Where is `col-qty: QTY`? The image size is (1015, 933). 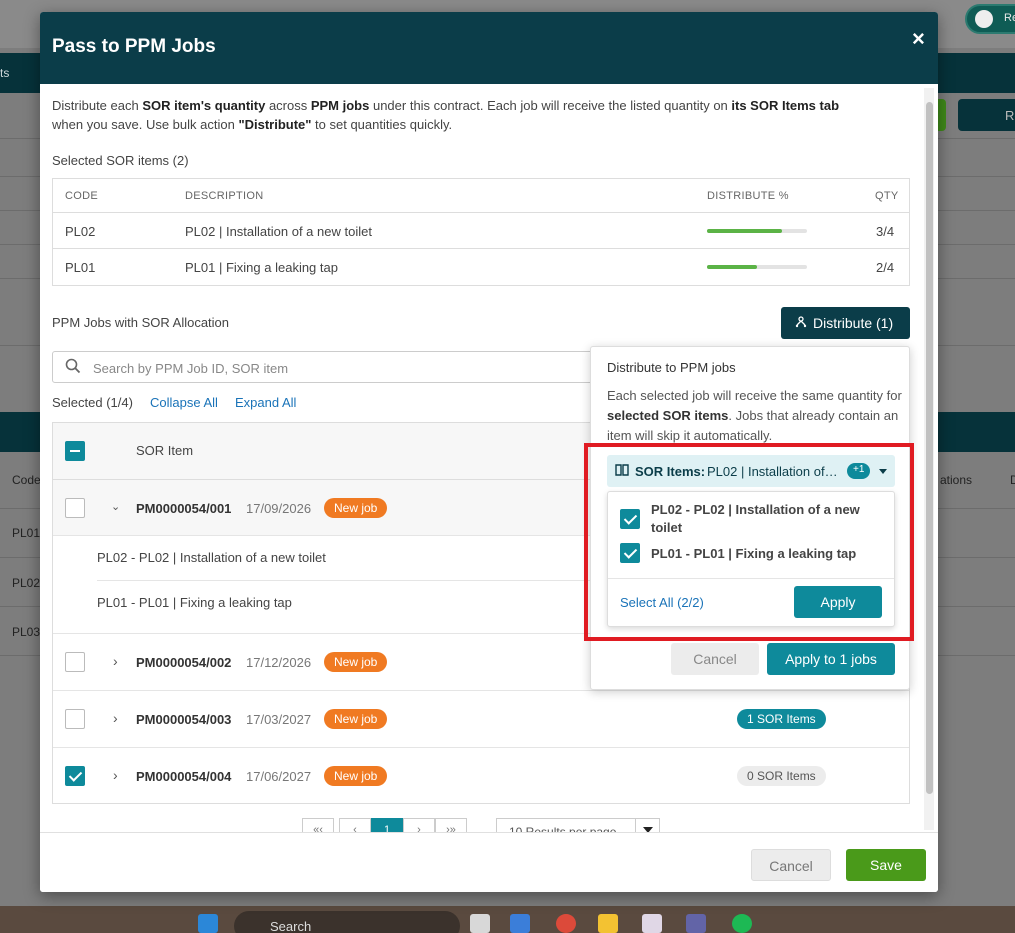 col-qty: QTY is located at coordinates (887, 196).